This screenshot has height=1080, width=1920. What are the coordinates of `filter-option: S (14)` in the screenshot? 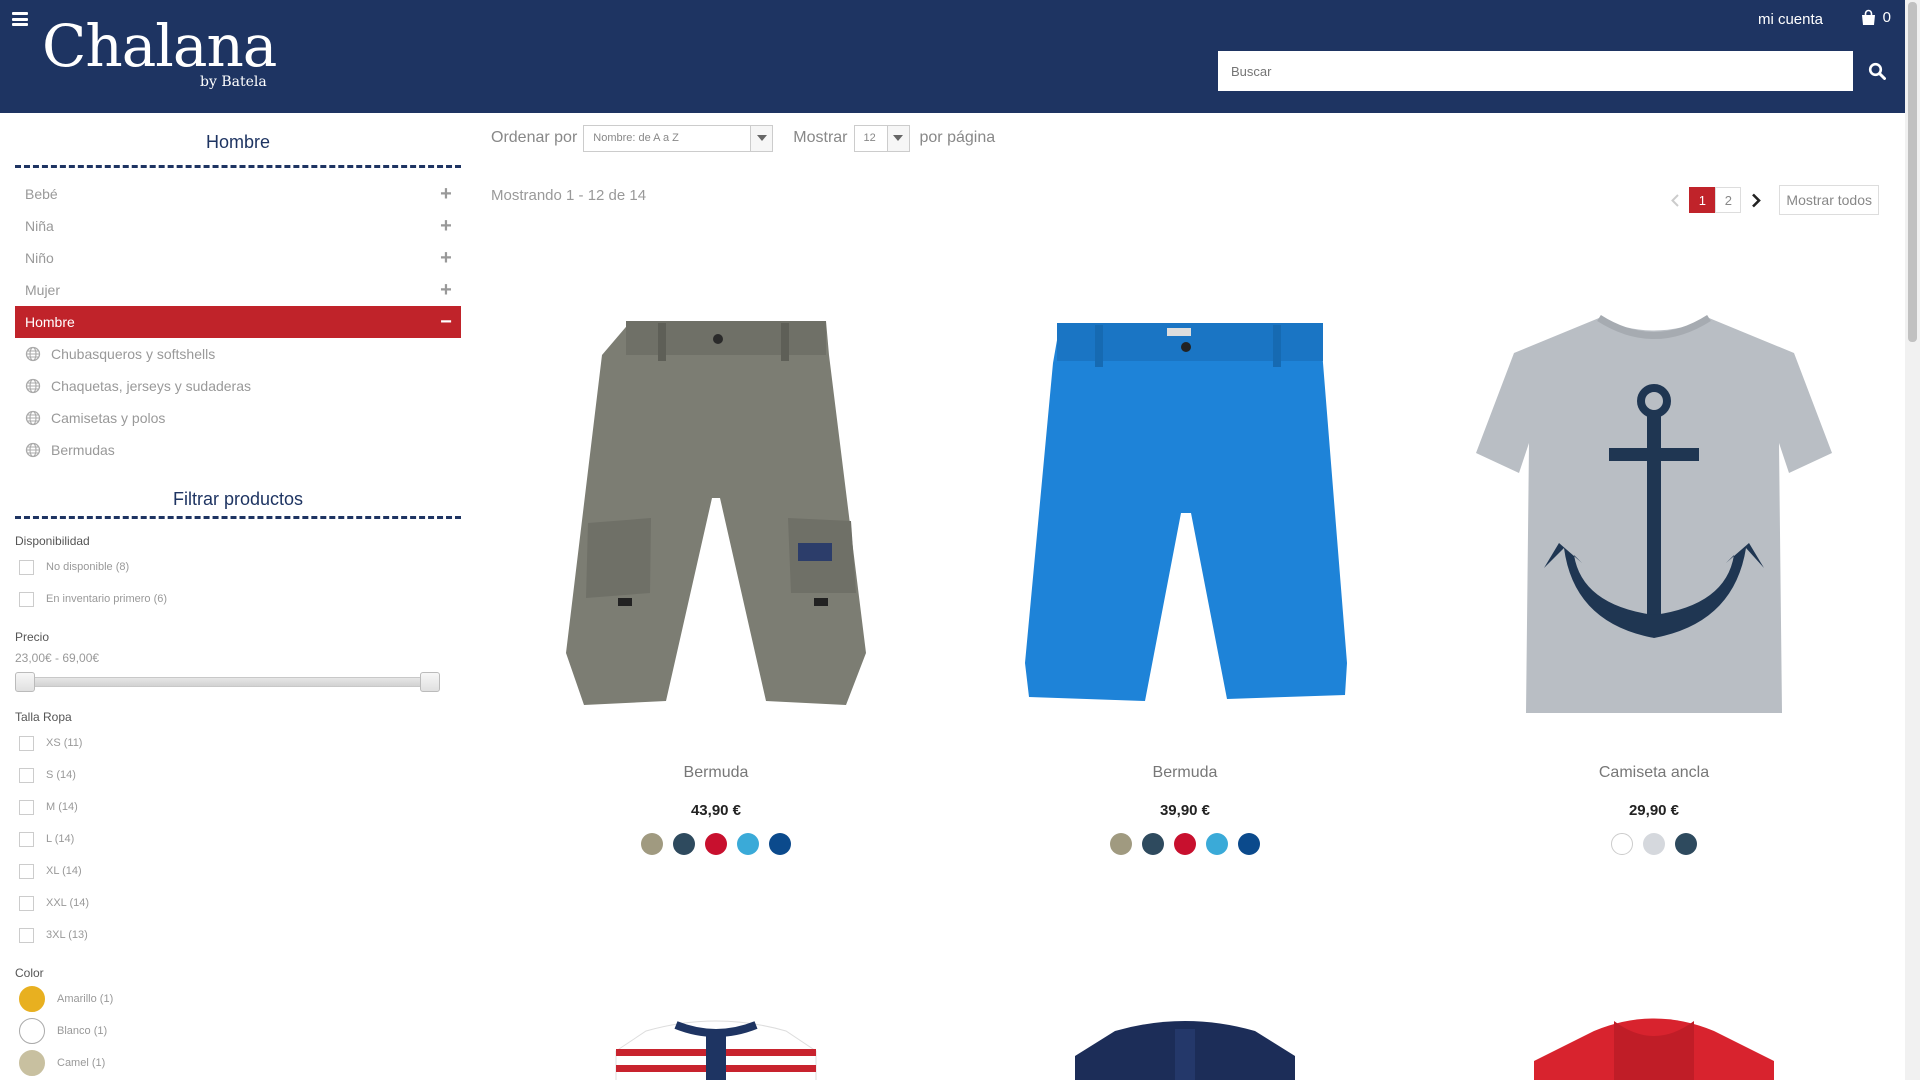 It's located at (238, 775).